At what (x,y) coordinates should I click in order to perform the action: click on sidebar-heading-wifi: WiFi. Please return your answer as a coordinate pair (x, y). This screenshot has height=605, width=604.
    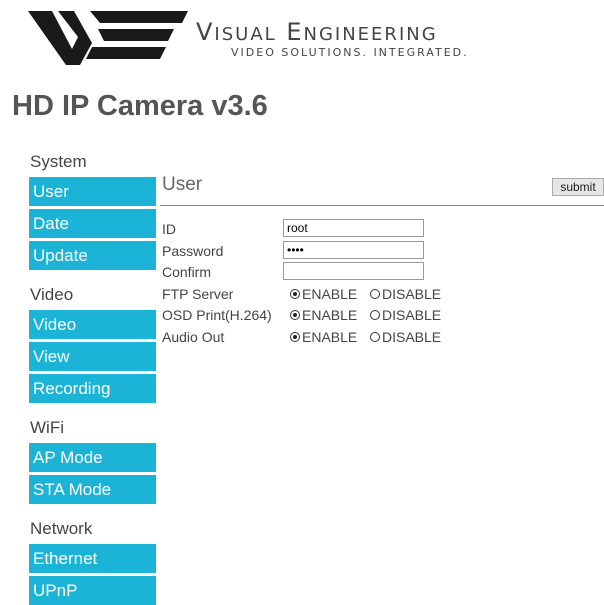
    Looking at the image, I should click on (47, 427).